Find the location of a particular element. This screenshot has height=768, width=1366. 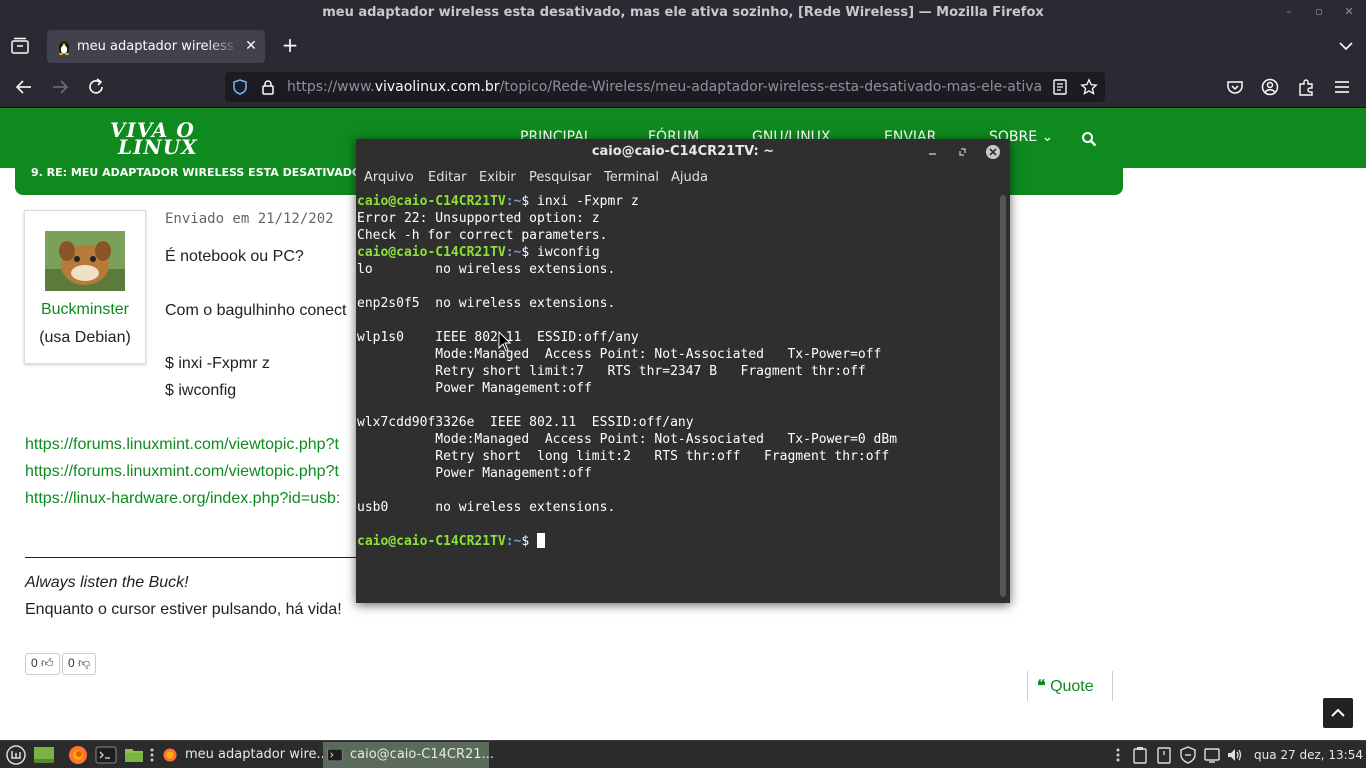

tracking-protection-shield-icon is located at coordinates (240, 87).